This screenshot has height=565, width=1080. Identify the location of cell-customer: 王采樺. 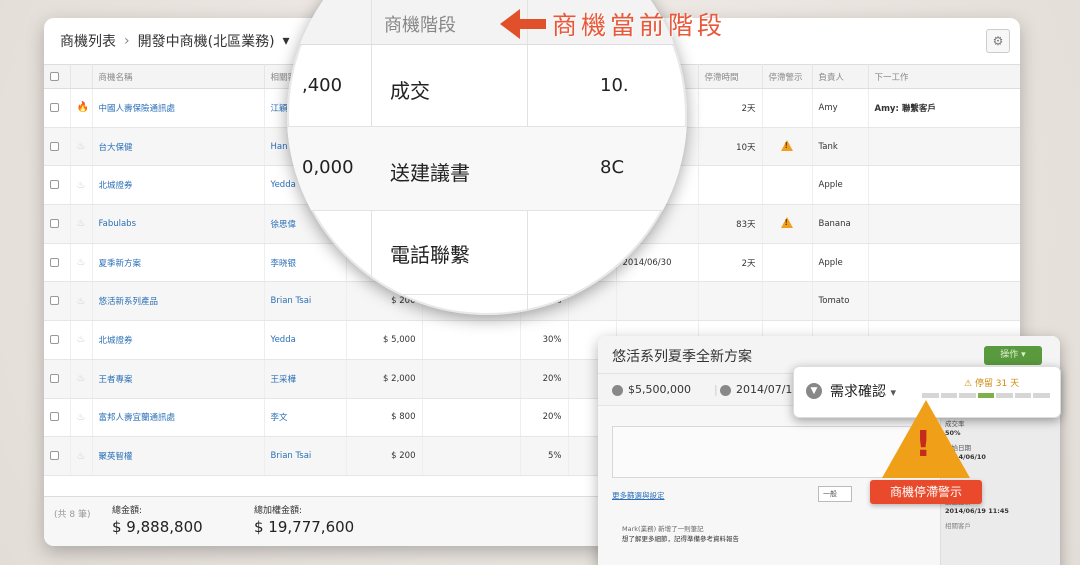
(305, 379).